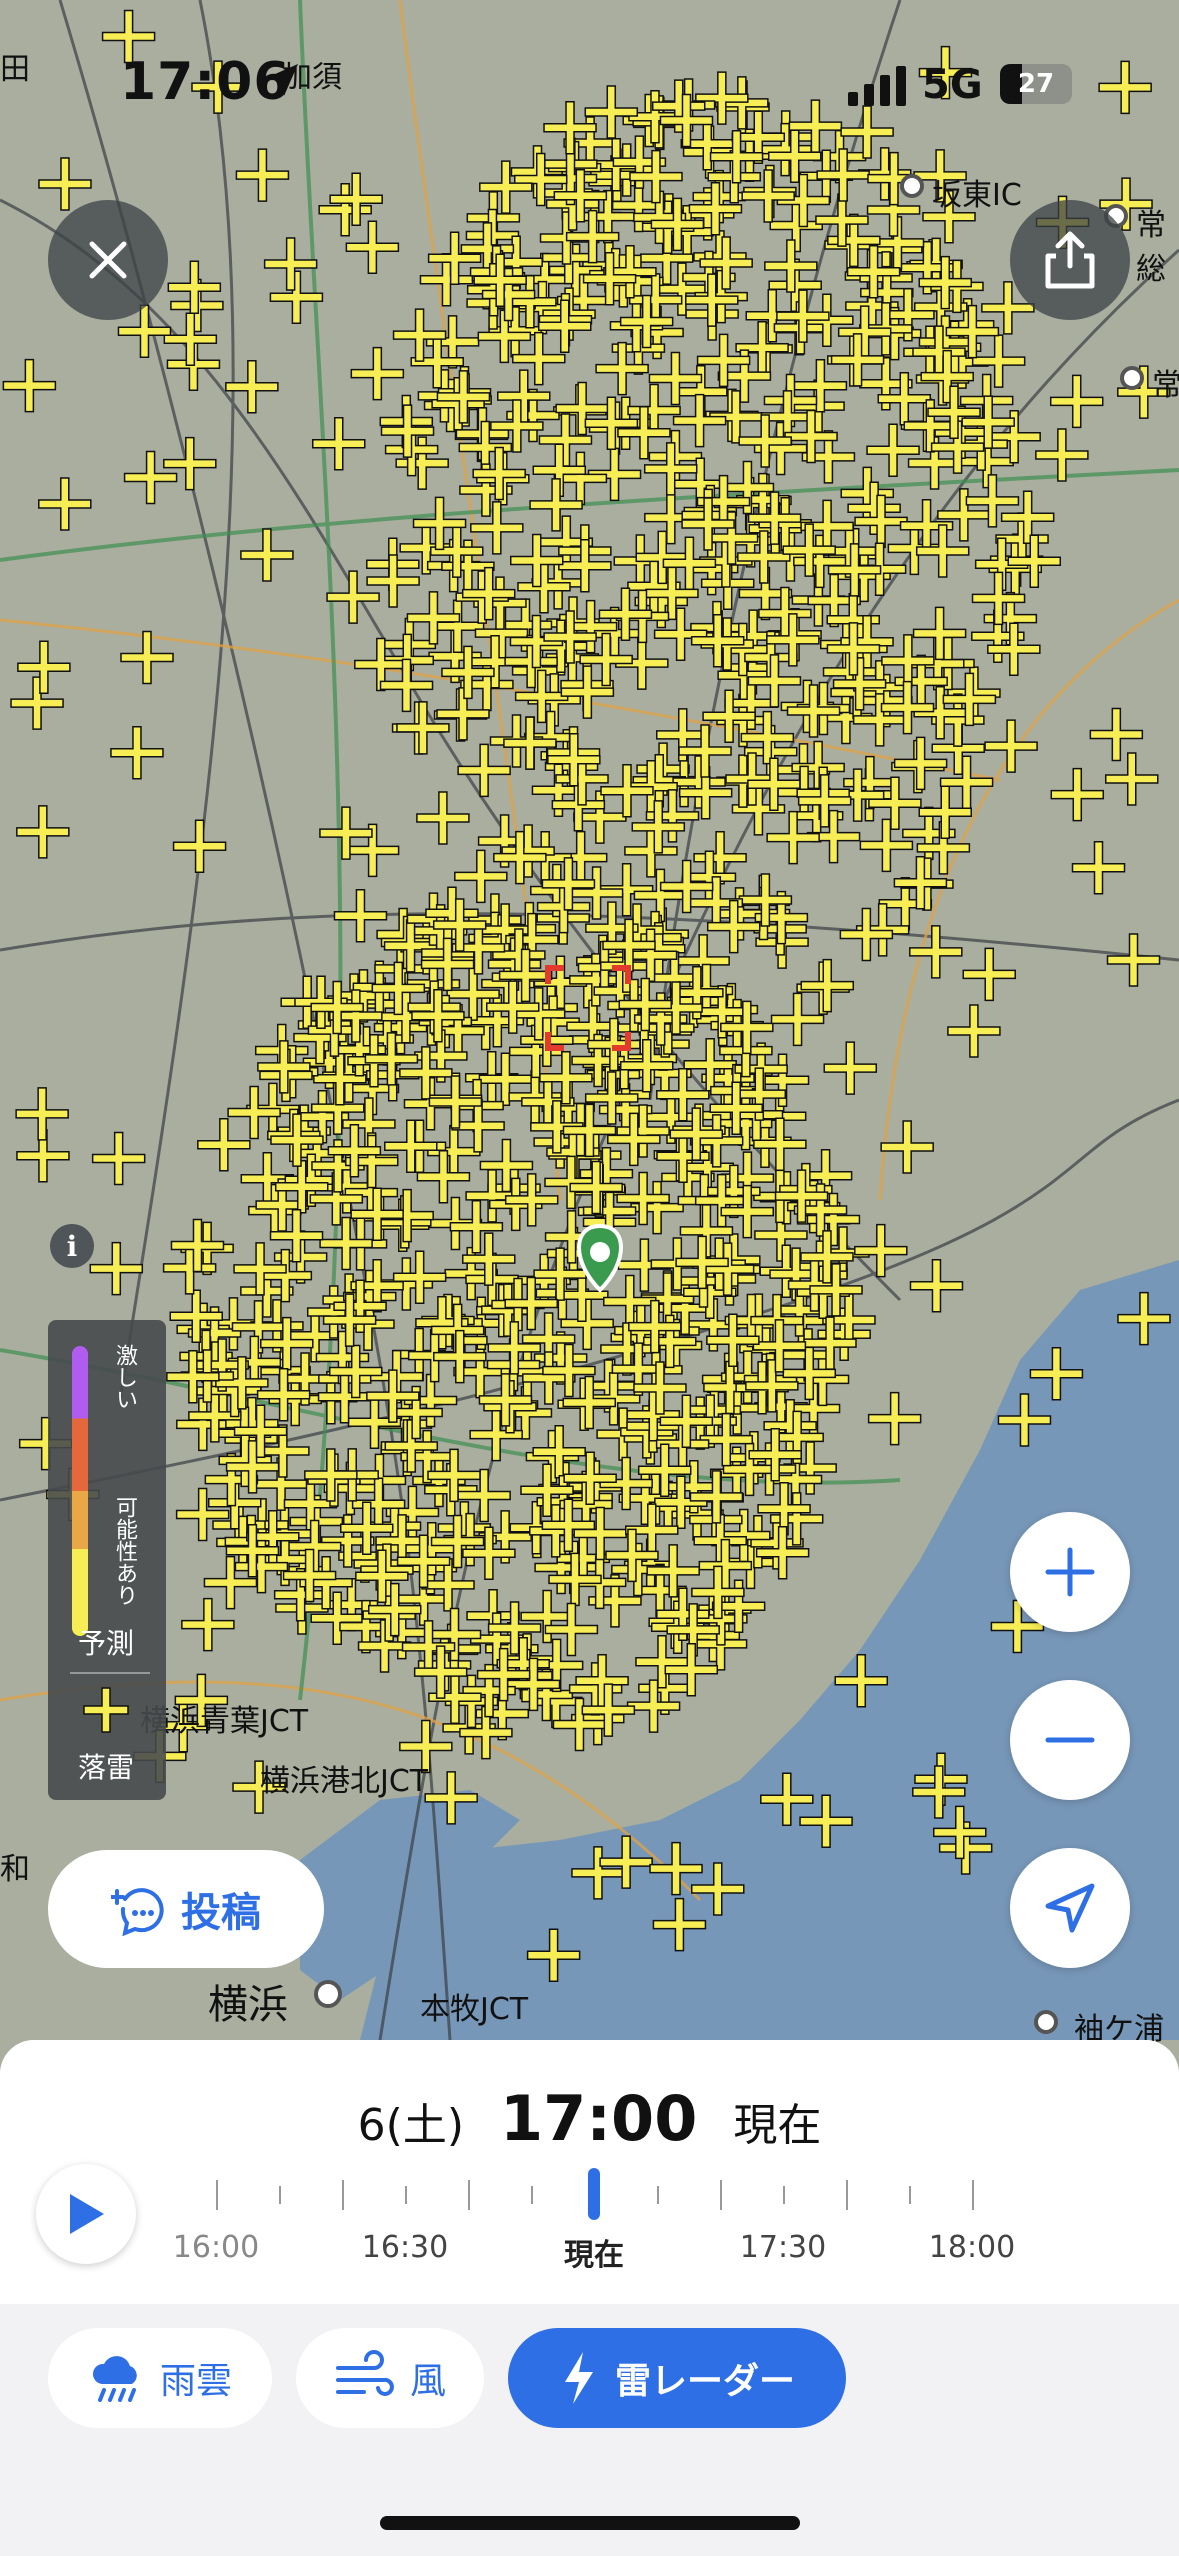  What do you see at coordinates (704, 2381) in the screenshot?
I see `tab-label: 雷レーダー` at bounding box center [704, 2381].